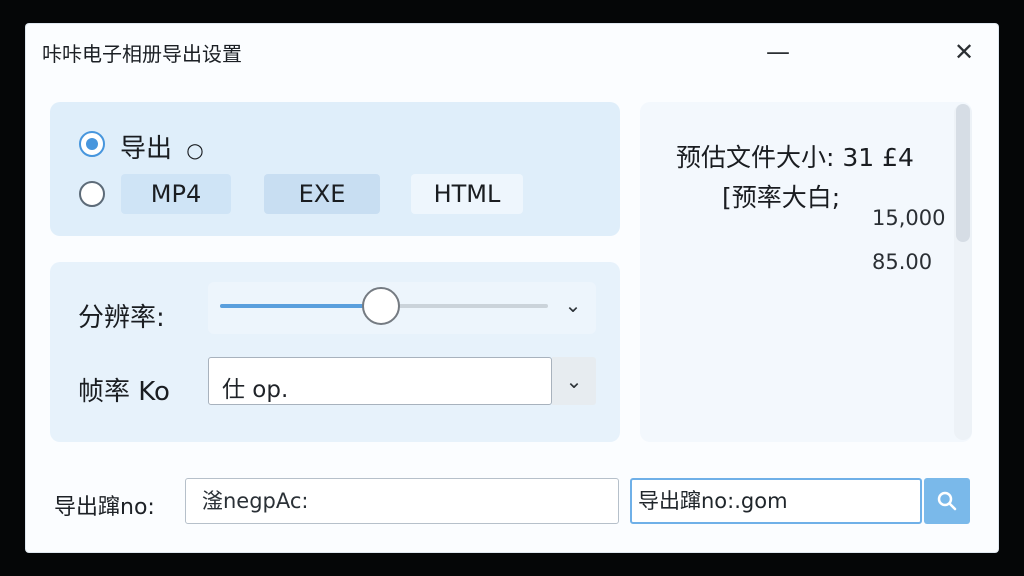  Describe the element at coordinates (300, 306) in the screenshot. I see `resolution-slider-fill` at that location.